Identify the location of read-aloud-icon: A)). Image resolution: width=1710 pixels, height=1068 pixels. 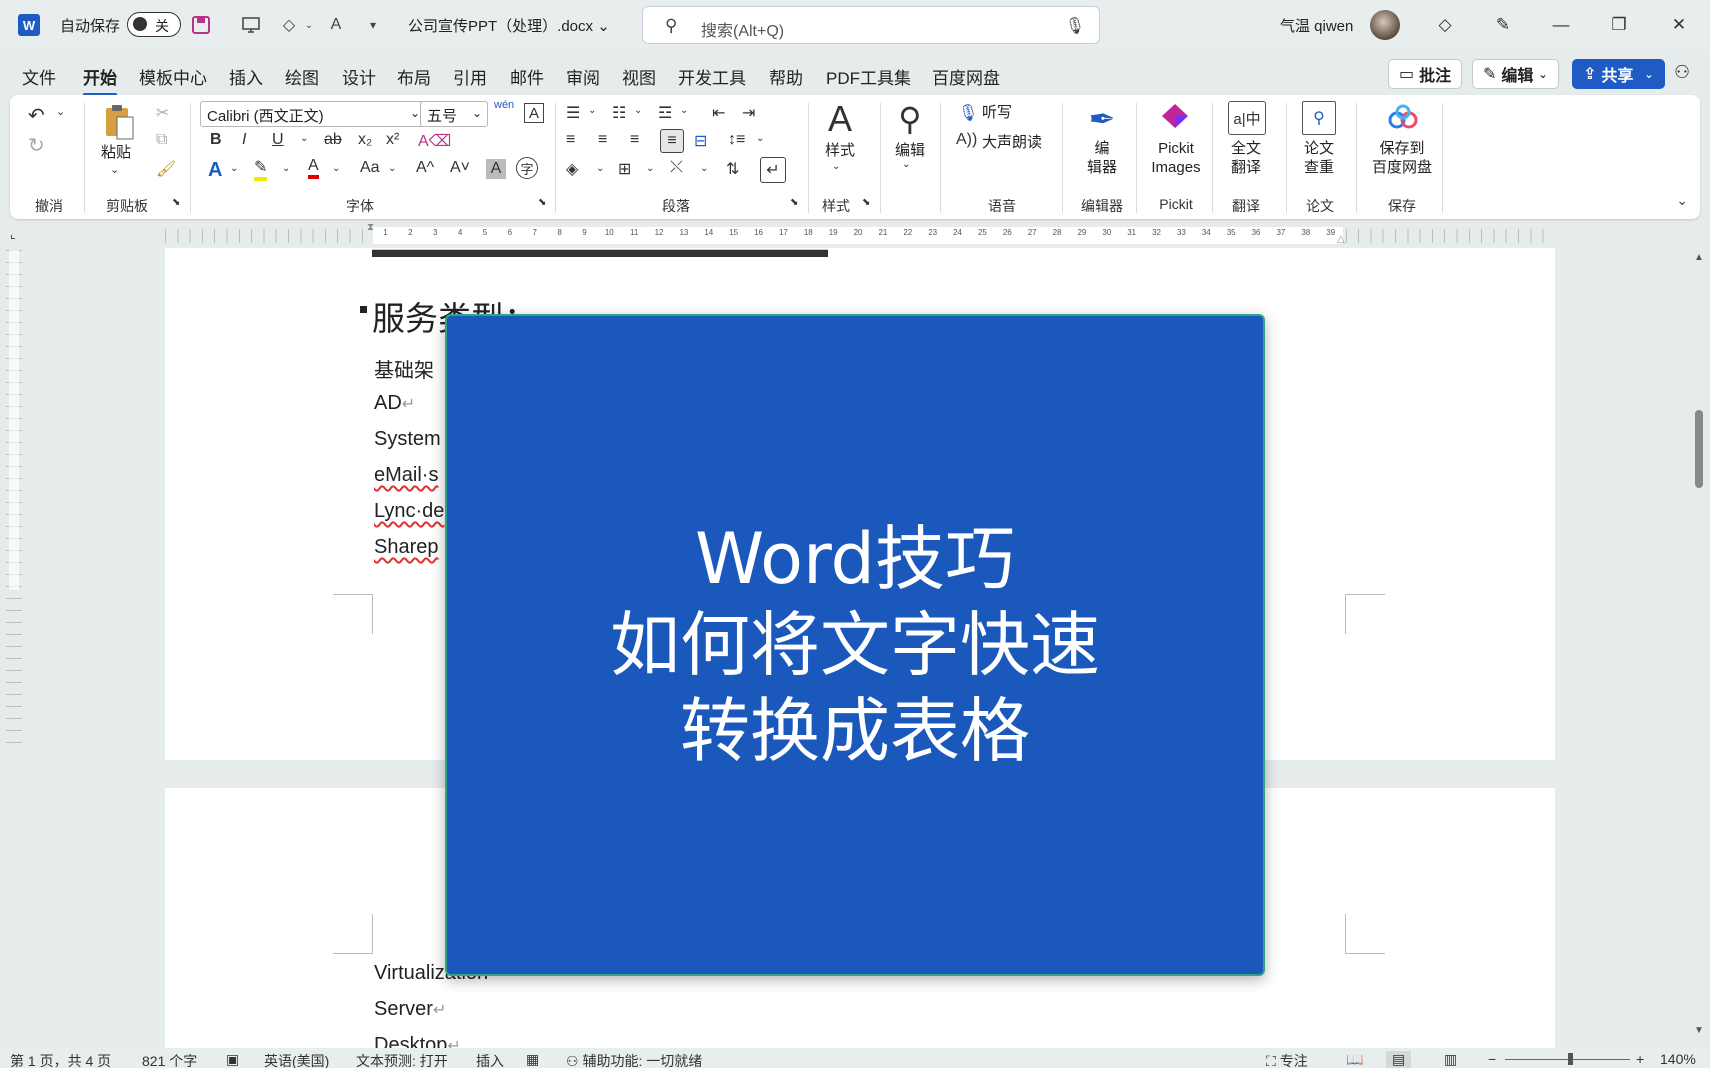
(966, 140).